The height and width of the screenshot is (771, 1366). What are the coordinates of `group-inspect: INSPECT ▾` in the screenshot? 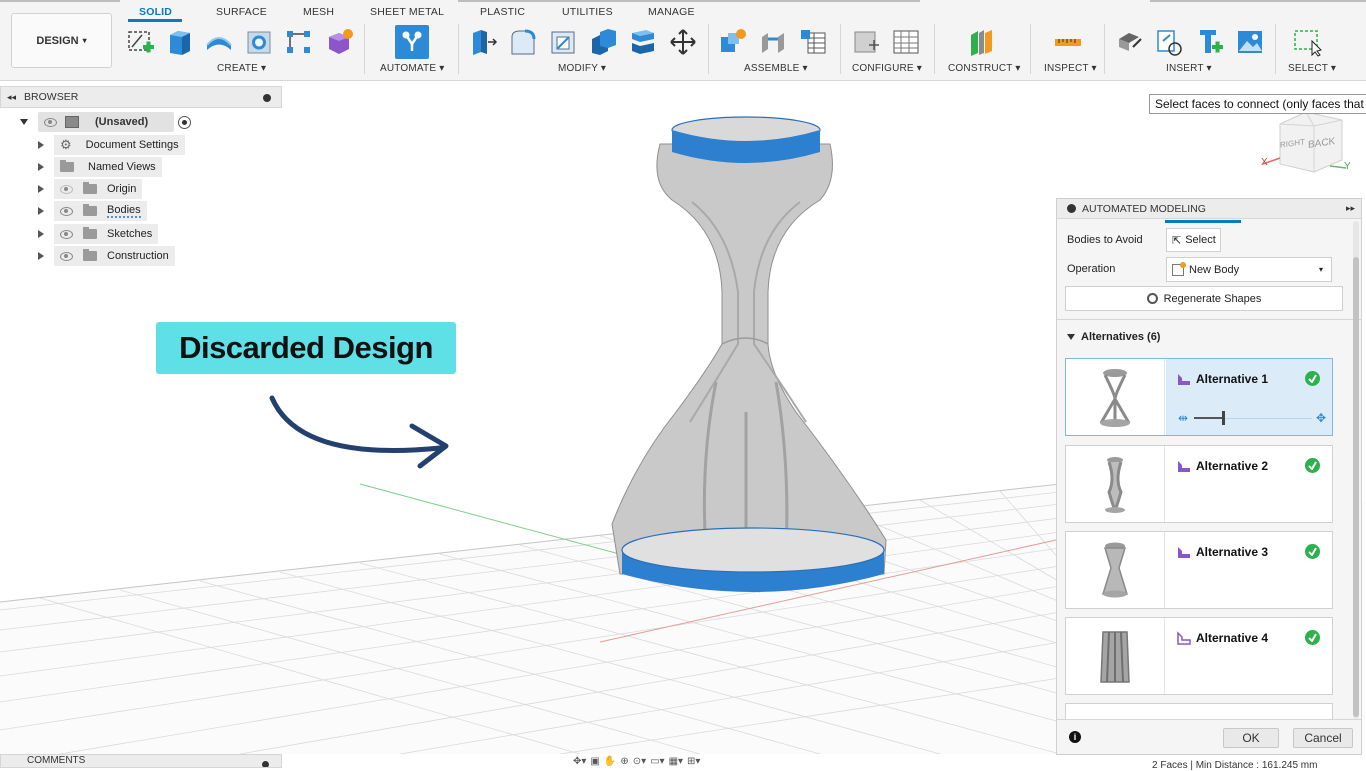 It's located at (1070, 68).